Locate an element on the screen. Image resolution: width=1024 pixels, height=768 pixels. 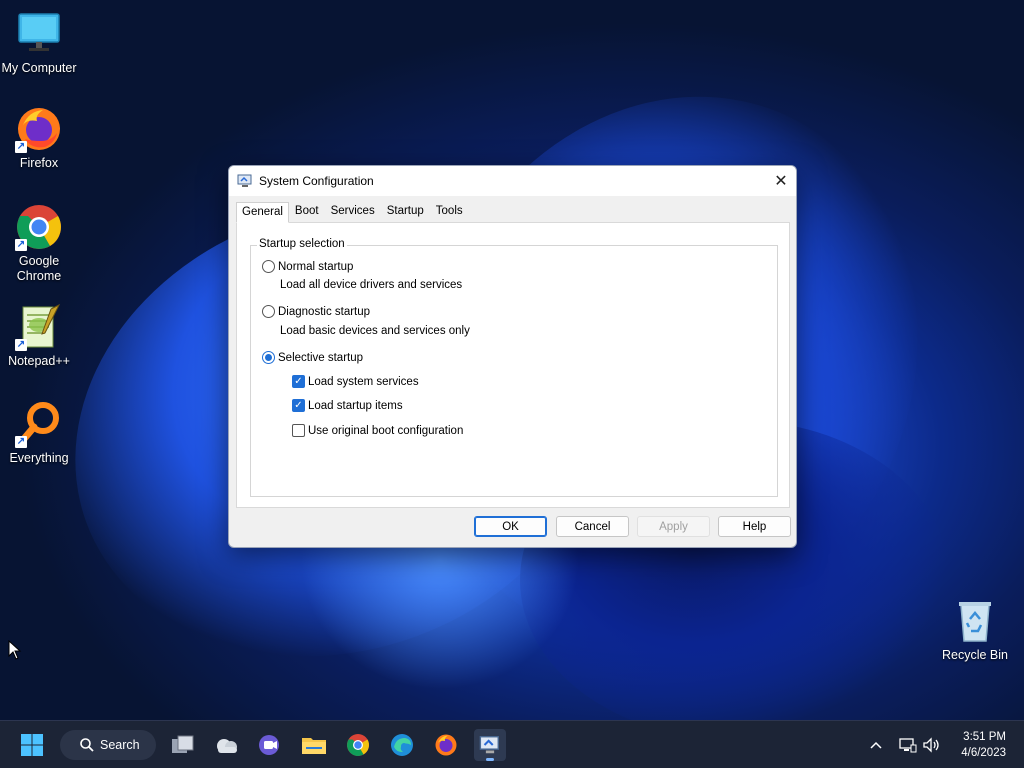
mouse-cursor-icon is located at coordinates (15, 650).